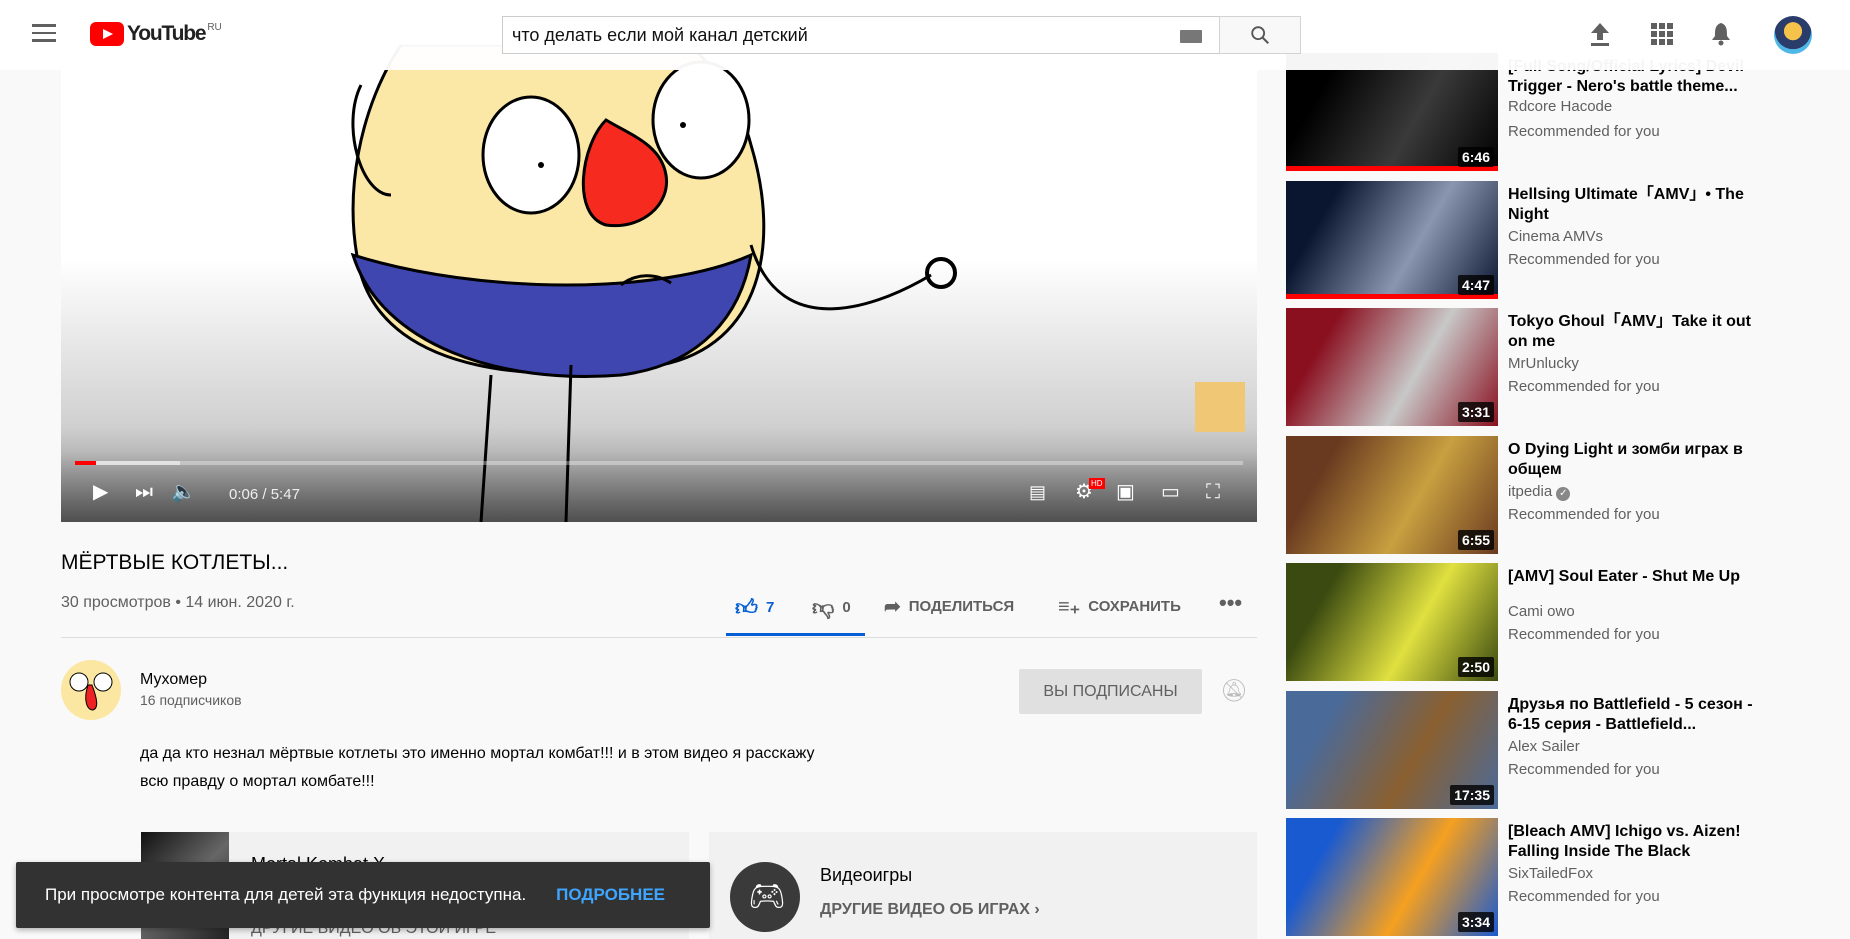 The width and height of the screenshot is (1850, 939). I want to click on video-thumbnail: 6:46, so click(1392, 112).